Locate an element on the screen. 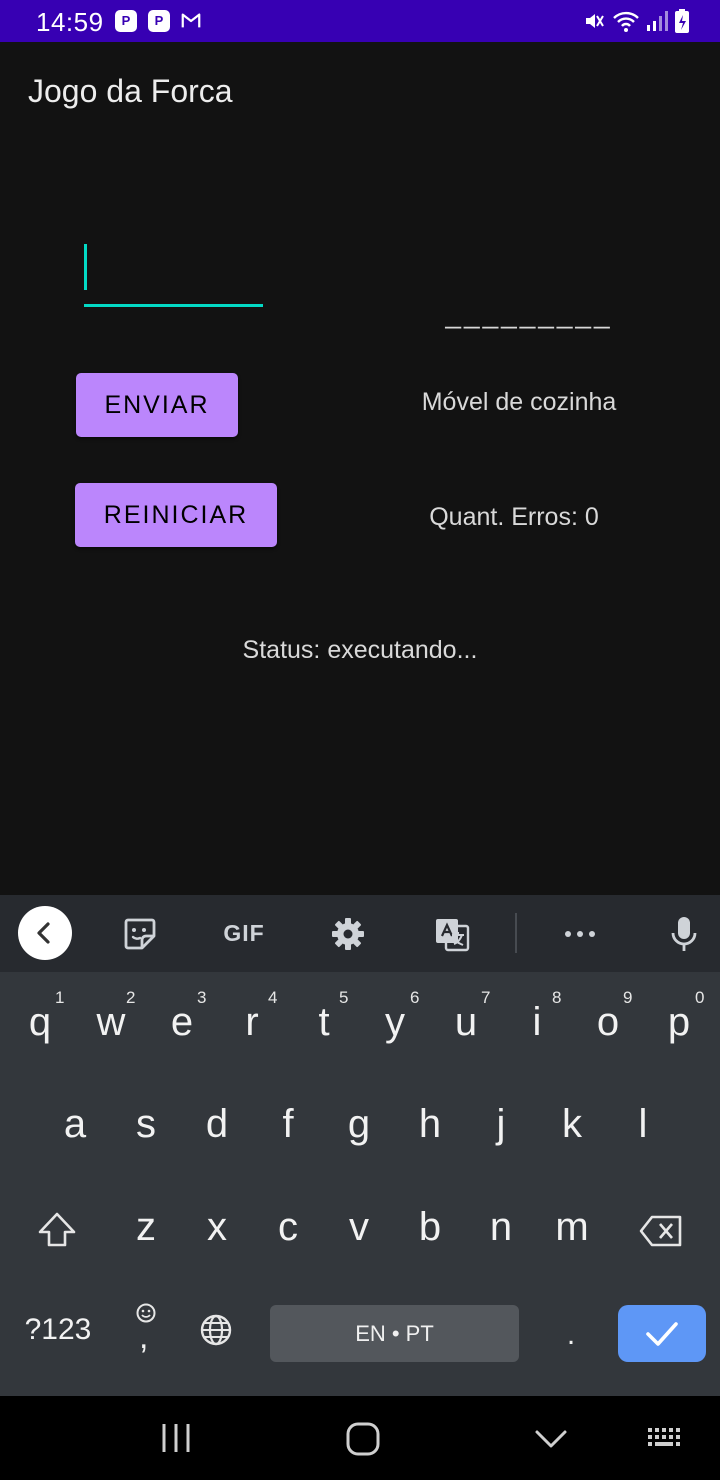 The width and height of the screenshot is (720, 1480). key-j: j is located at coordinates (501, 1124).